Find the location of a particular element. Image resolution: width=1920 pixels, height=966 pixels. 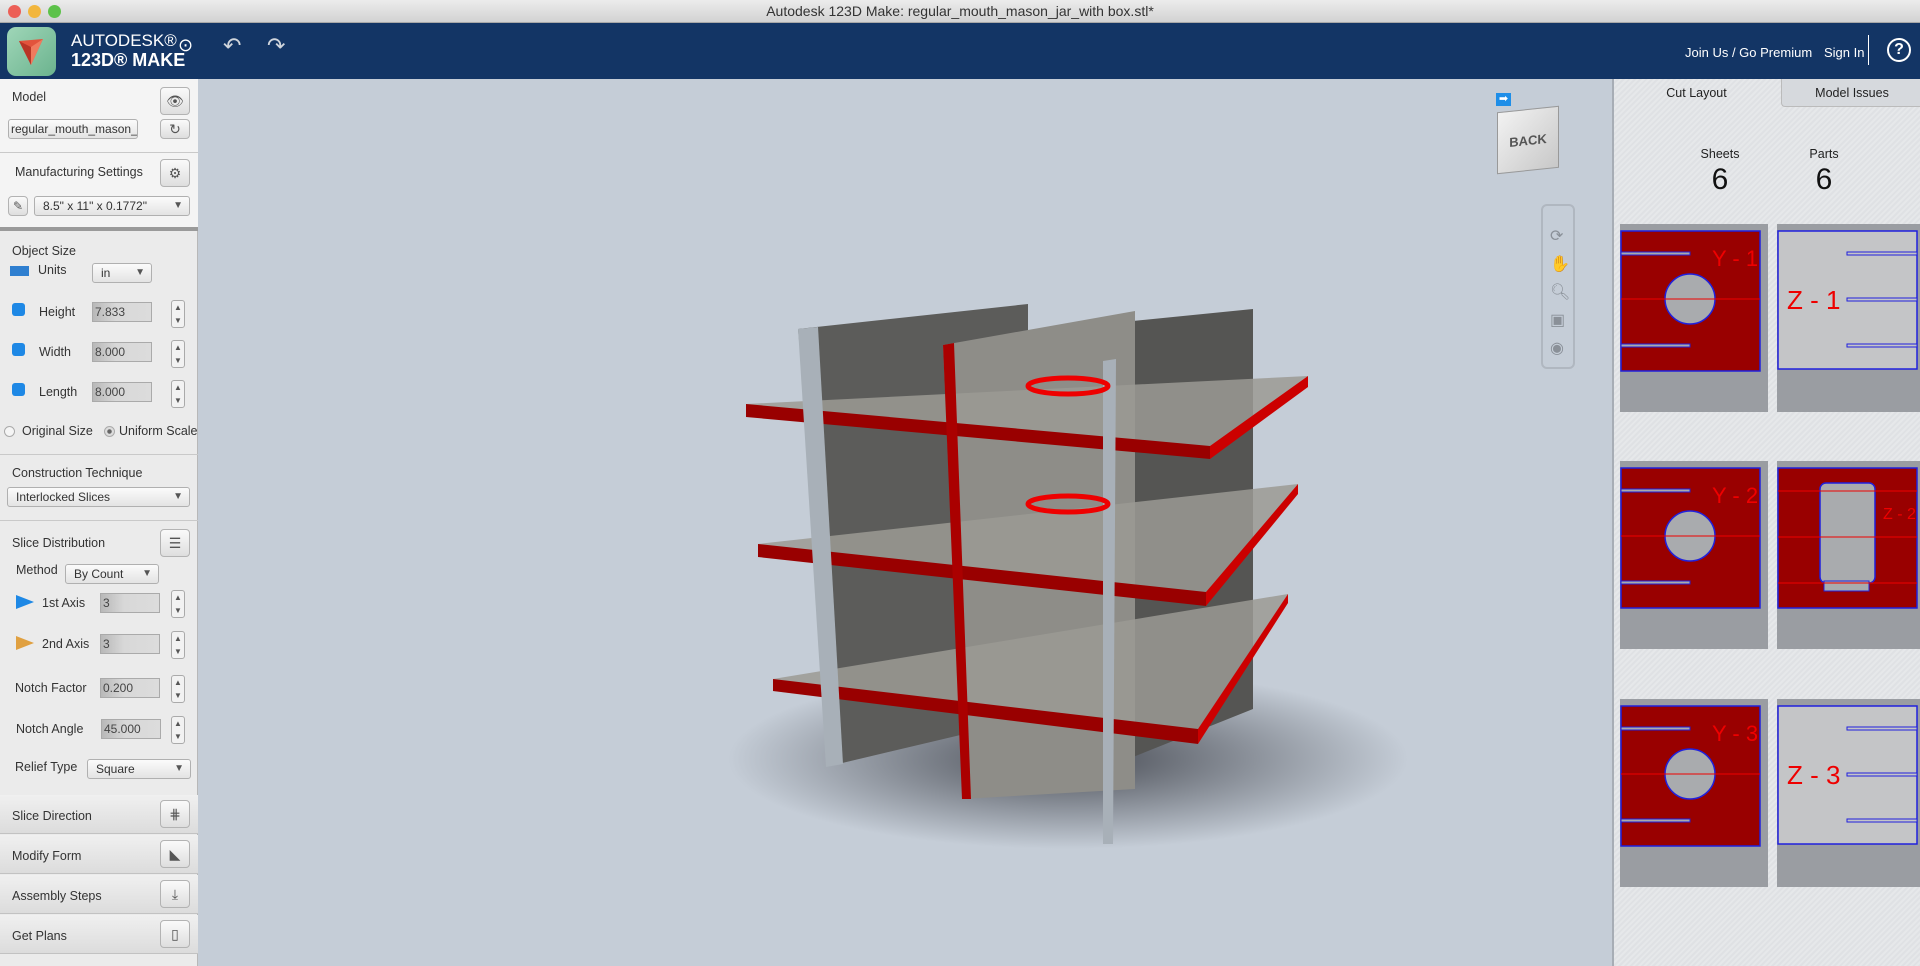

construction-value: Interlocked Slices is located at coordinates (63, 497).